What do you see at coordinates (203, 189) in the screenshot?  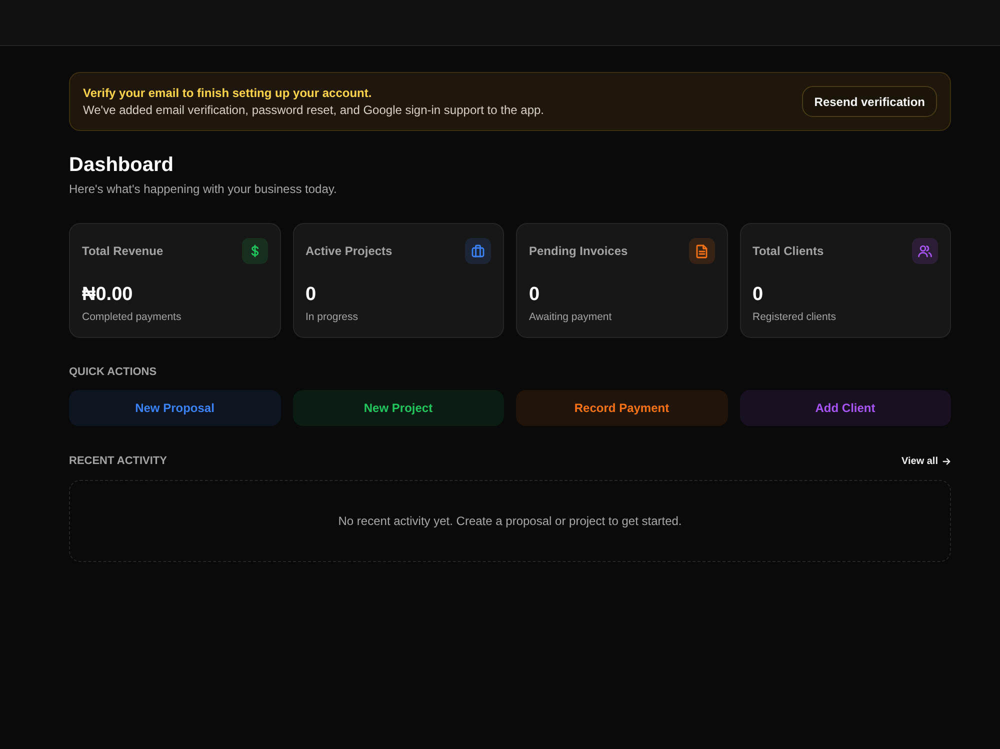 I see `page-subtitle: Here's what's happening with your business today.` at bounding box center [203, 189].